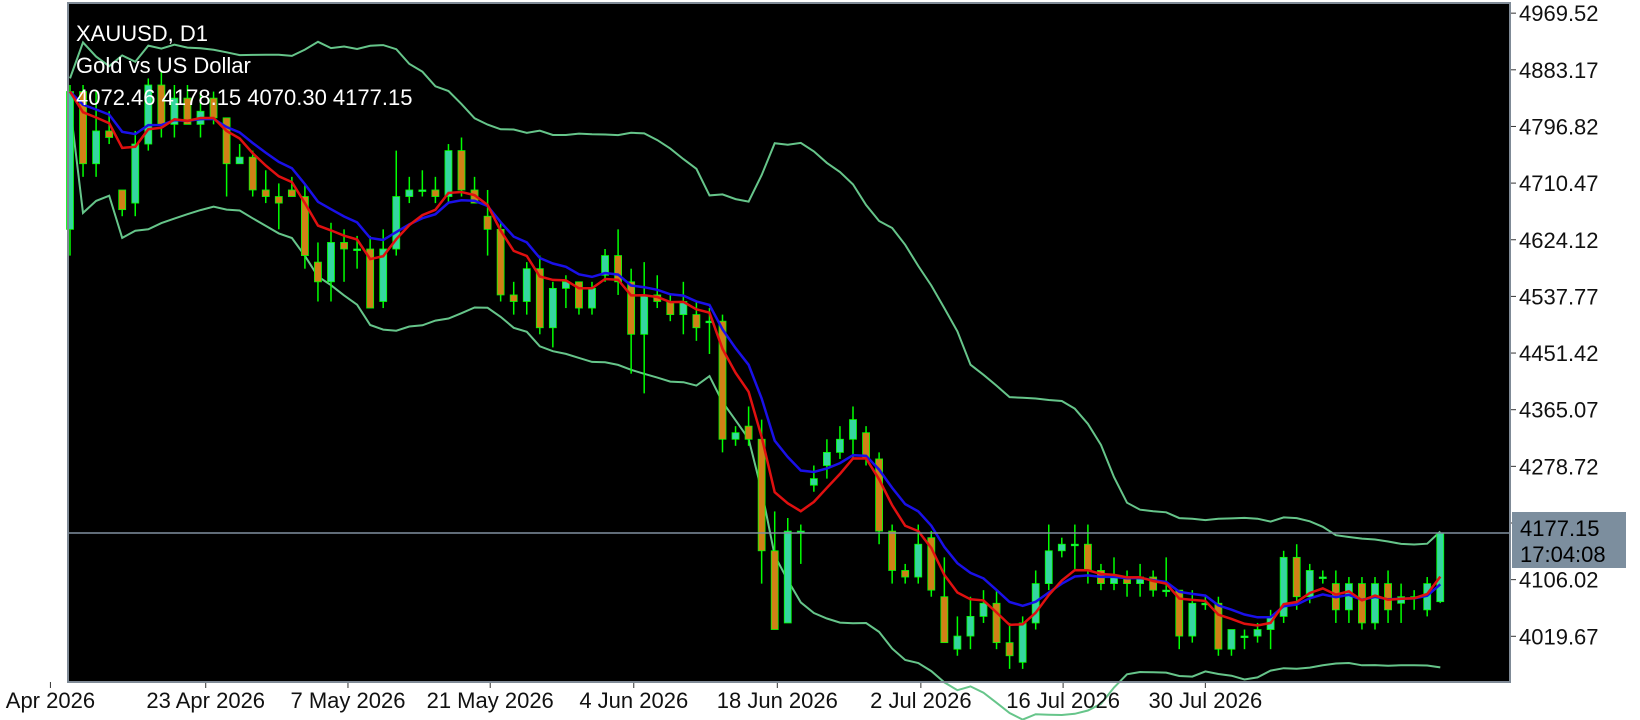 The image size is (1640, 720). I want to click on price-tick-label: 4451.42, so click(1559, 353).